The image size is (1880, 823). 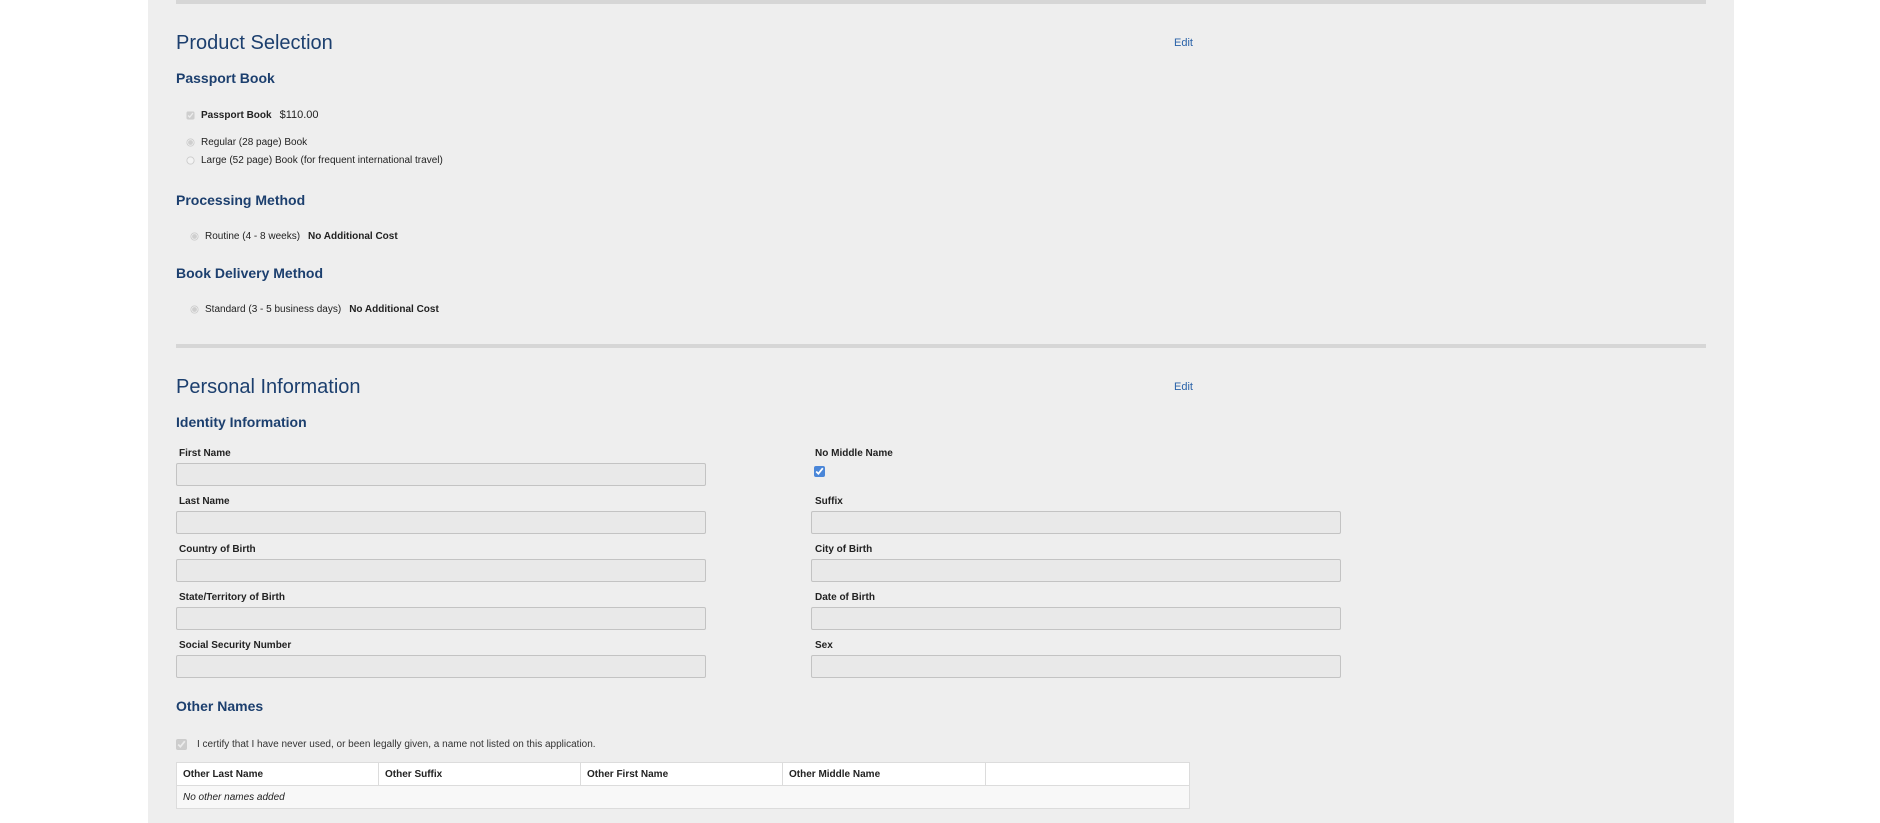 What do you see at coordinates (844, 549) in the screenshot?
I see `city-of-birth-label: City of Birth` at bounding box center [844, 549].